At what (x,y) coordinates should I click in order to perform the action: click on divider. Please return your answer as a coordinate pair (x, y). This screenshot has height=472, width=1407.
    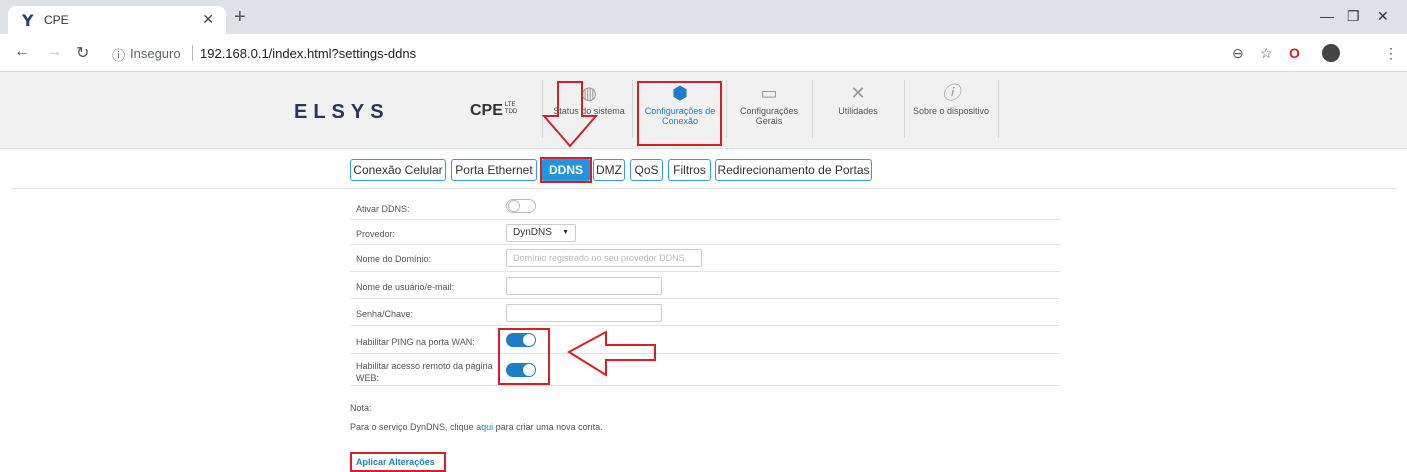
    Looking at the image, I should click on (704, 188).